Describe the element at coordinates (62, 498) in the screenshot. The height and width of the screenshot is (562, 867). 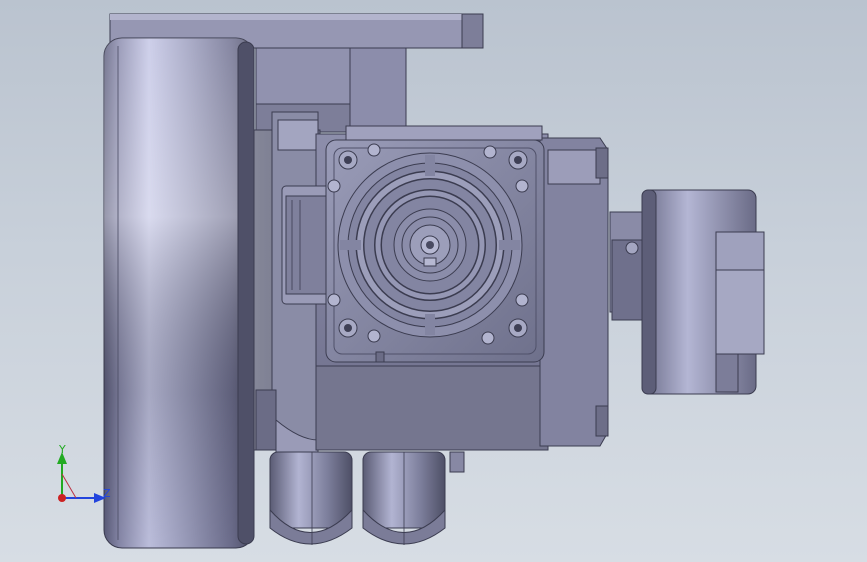
I see `x-axis-arrow` at that location.